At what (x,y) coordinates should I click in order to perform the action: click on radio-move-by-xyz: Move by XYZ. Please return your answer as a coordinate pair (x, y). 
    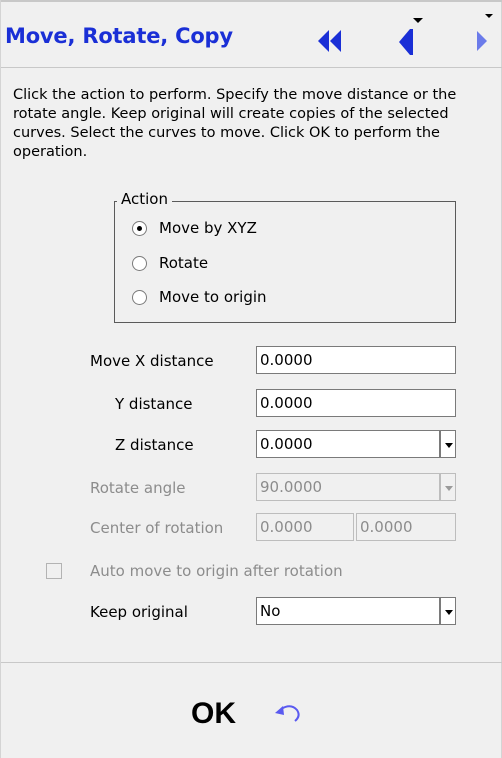
    Looking at the image, I should click on (194, 228).